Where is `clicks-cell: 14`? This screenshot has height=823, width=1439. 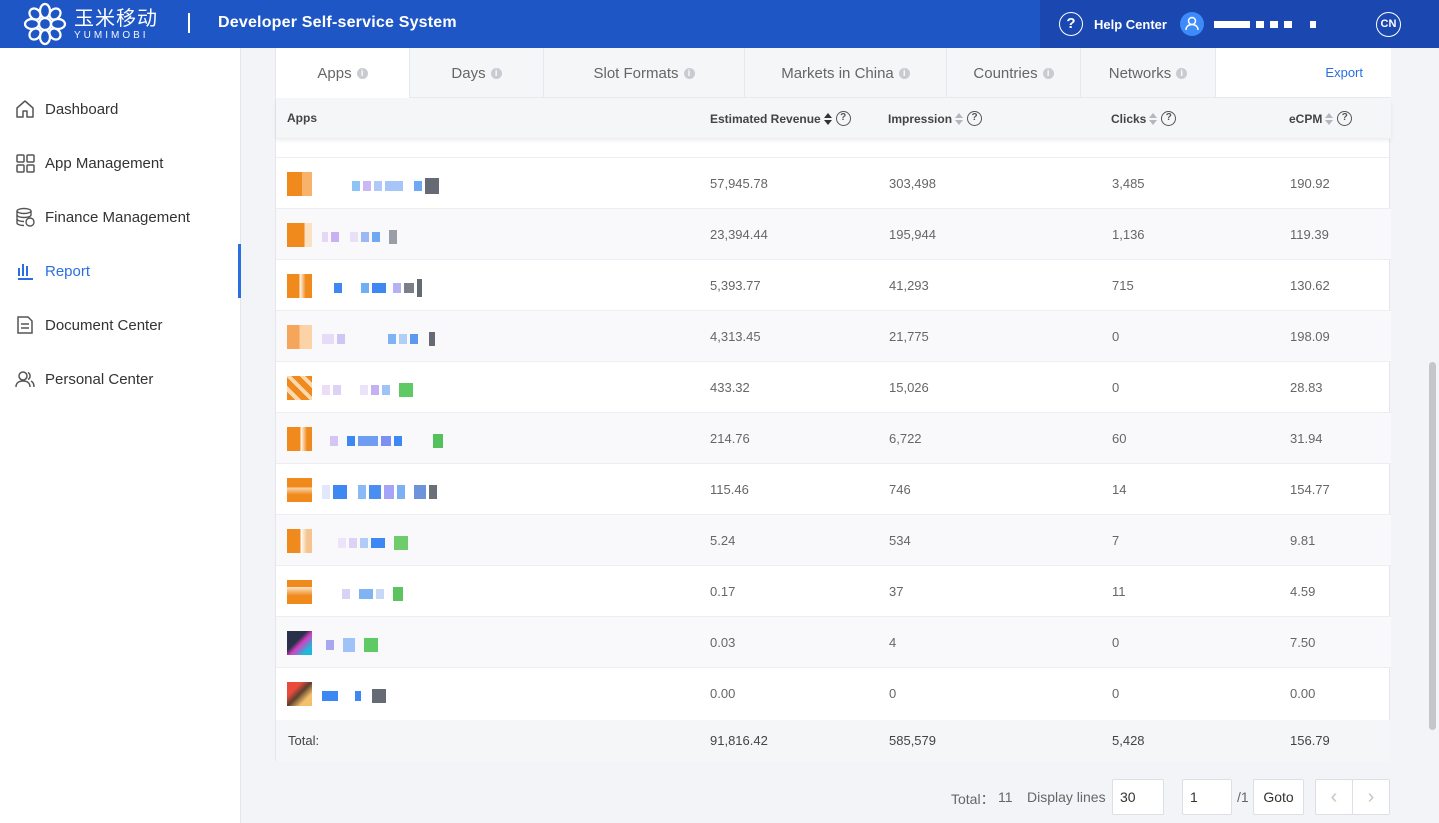 clicks-cell: 14 is located at coordinates (1119, 489).